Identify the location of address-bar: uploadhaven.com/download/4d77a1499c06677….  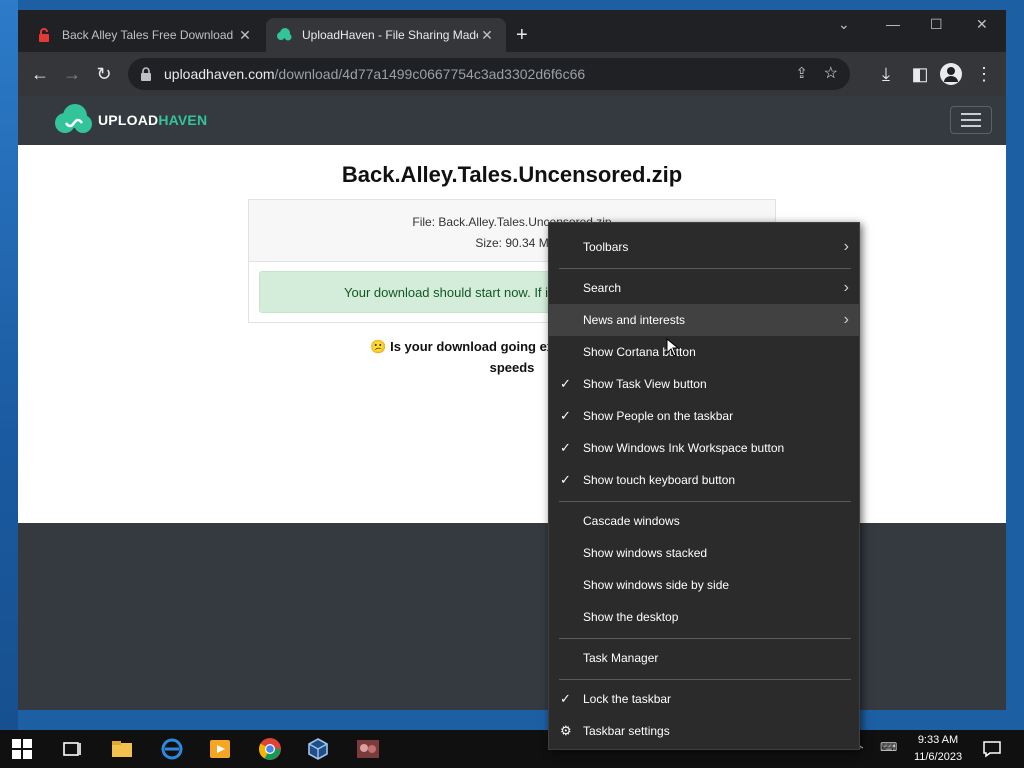
(489, 74).